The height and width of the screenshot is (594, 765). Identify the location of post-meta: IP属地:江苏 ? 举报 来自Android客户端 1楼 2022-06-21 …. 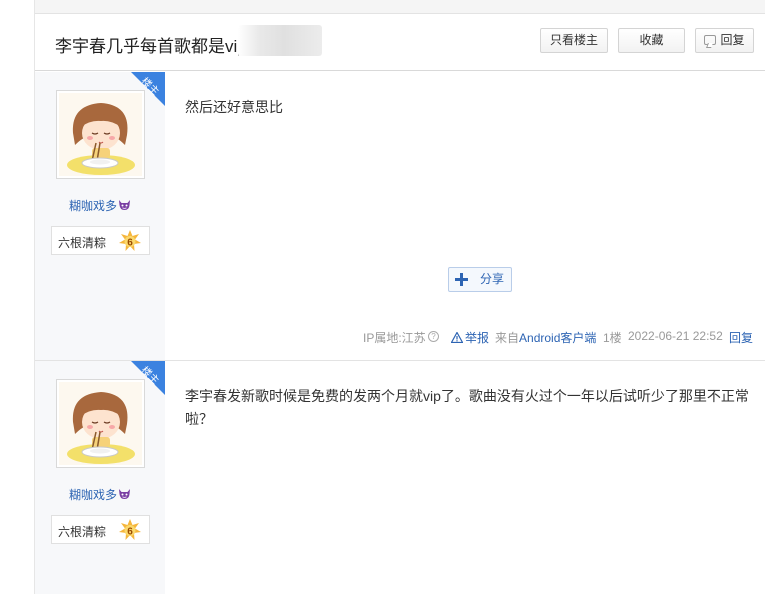
(563, 338).